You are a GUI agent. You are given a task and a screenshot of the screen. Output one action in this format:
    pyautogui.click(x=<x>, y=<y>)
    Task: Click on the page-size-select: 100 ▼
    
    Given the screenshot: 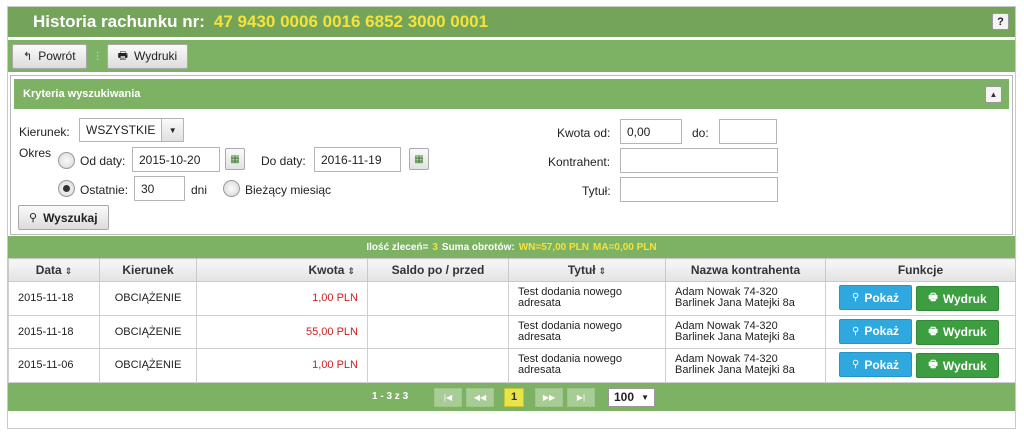 What is the action you would take?
    pyautogui.click(x=631, y=397)
    